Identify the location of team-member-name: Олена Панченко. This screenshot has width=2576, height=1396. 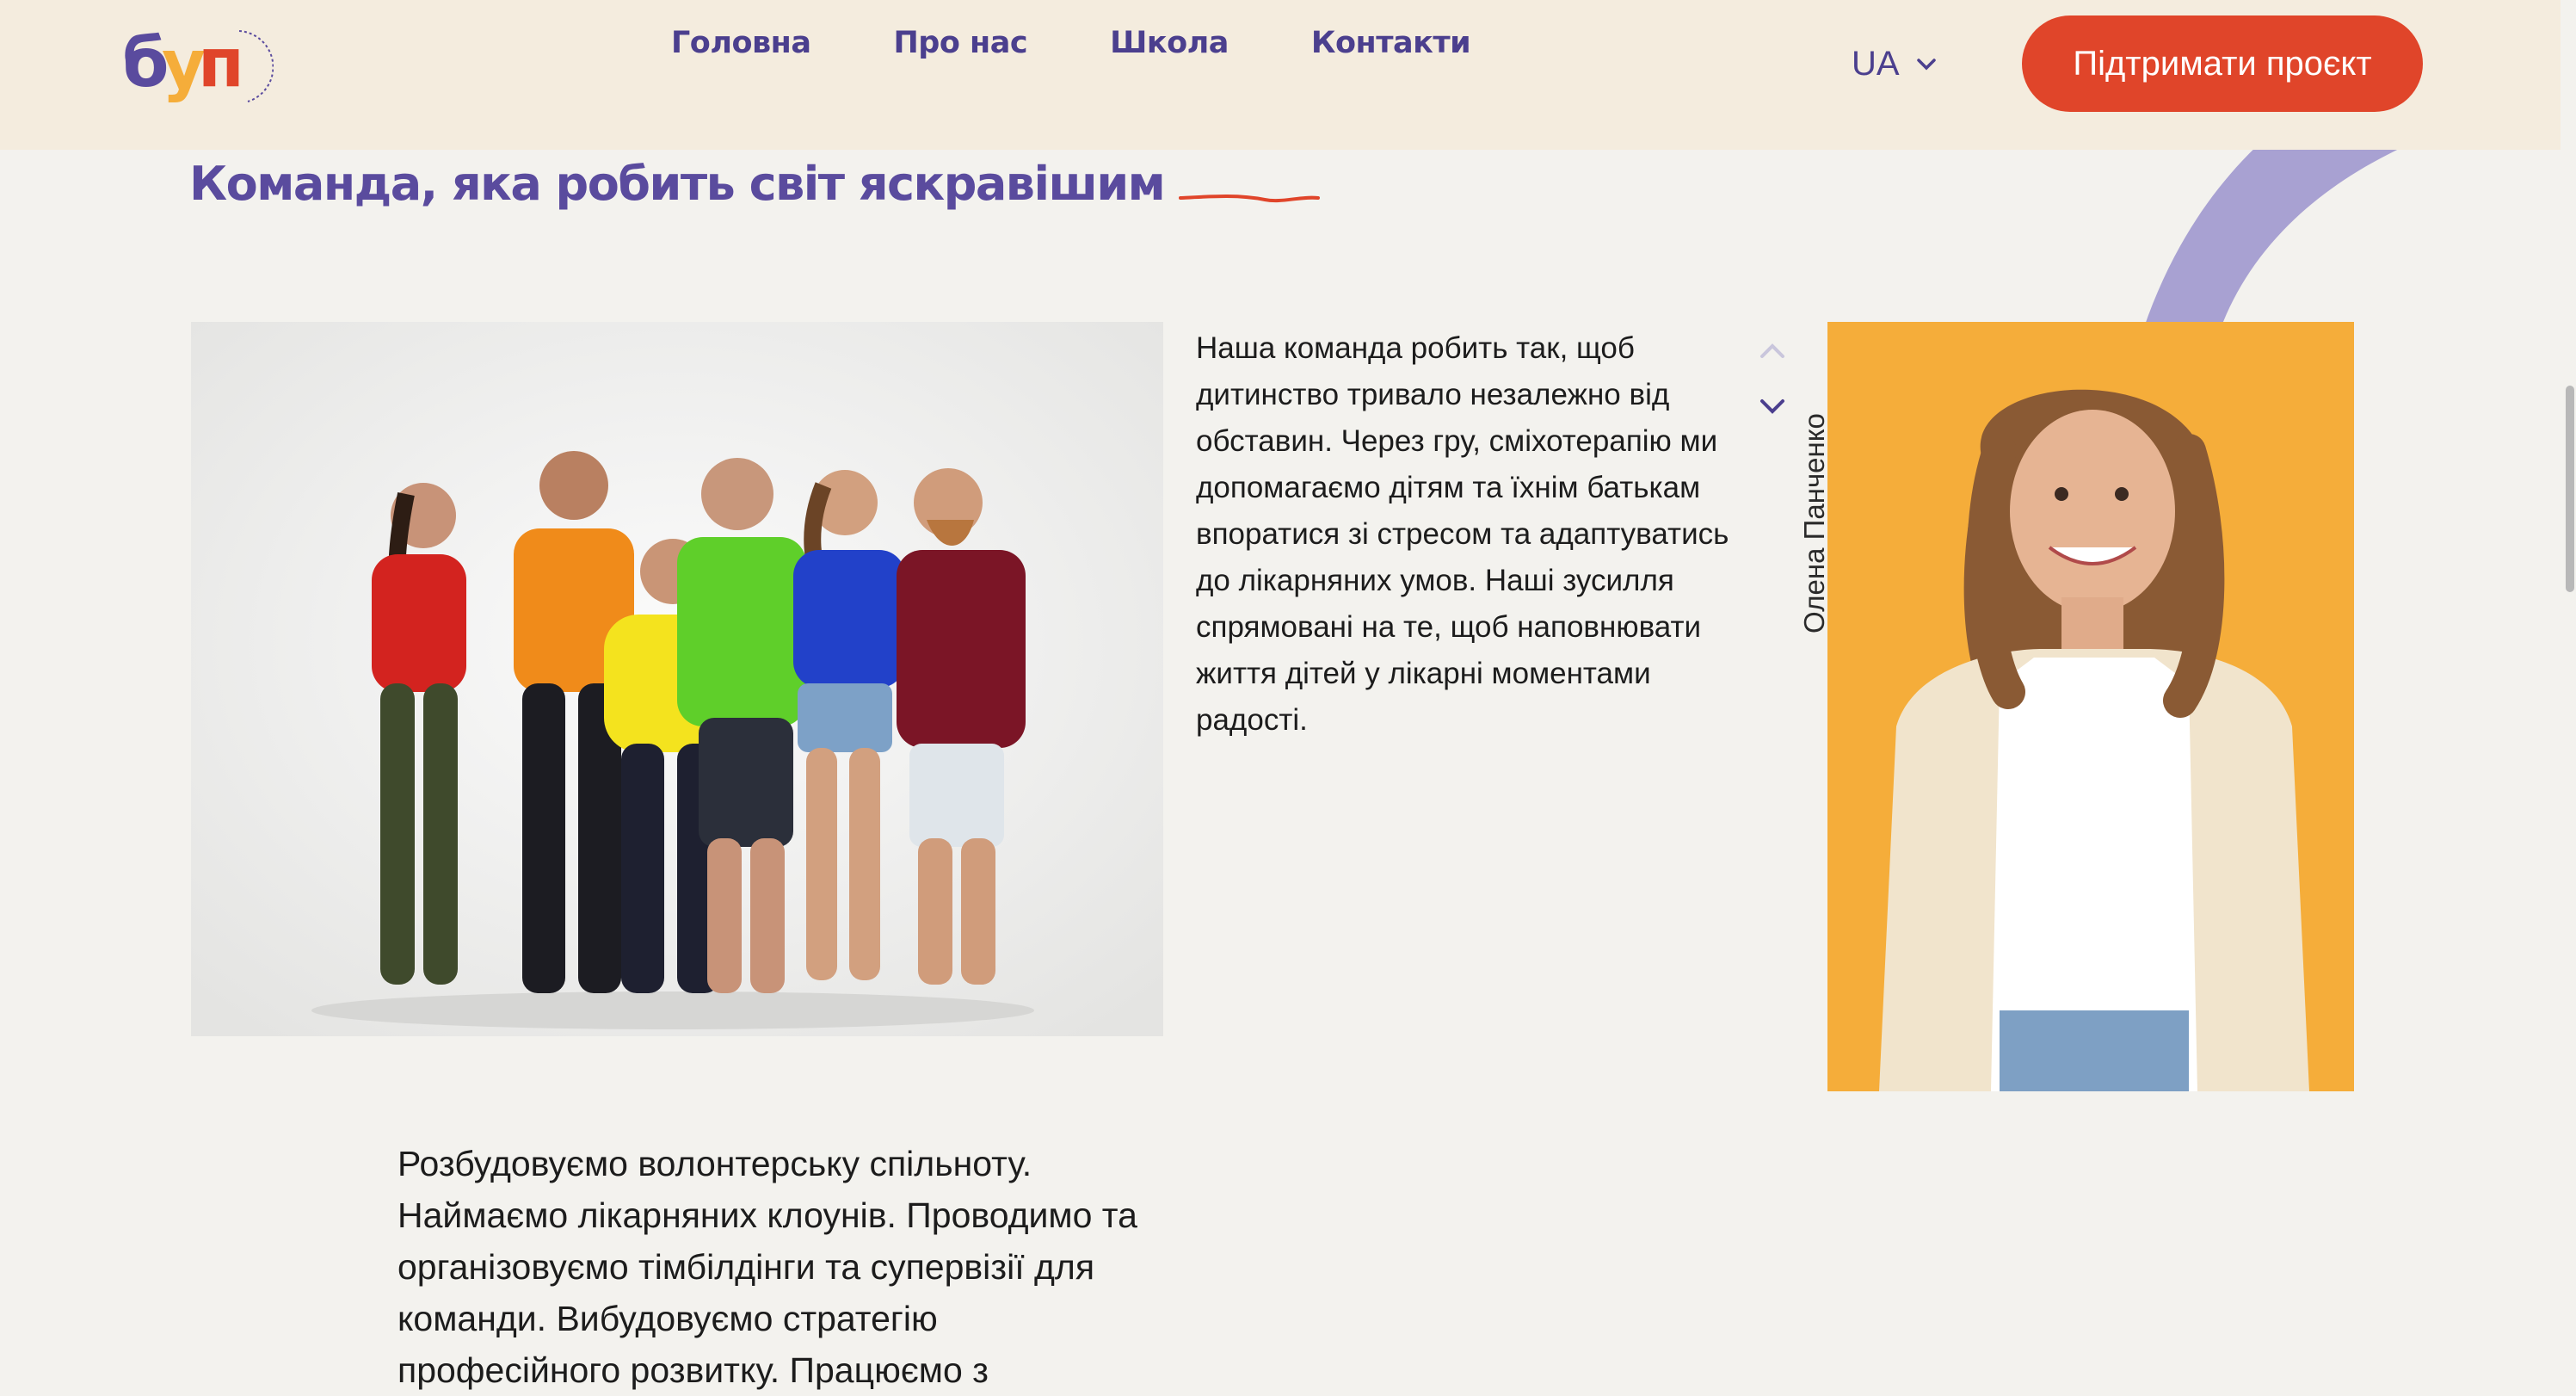
(1814, 523).